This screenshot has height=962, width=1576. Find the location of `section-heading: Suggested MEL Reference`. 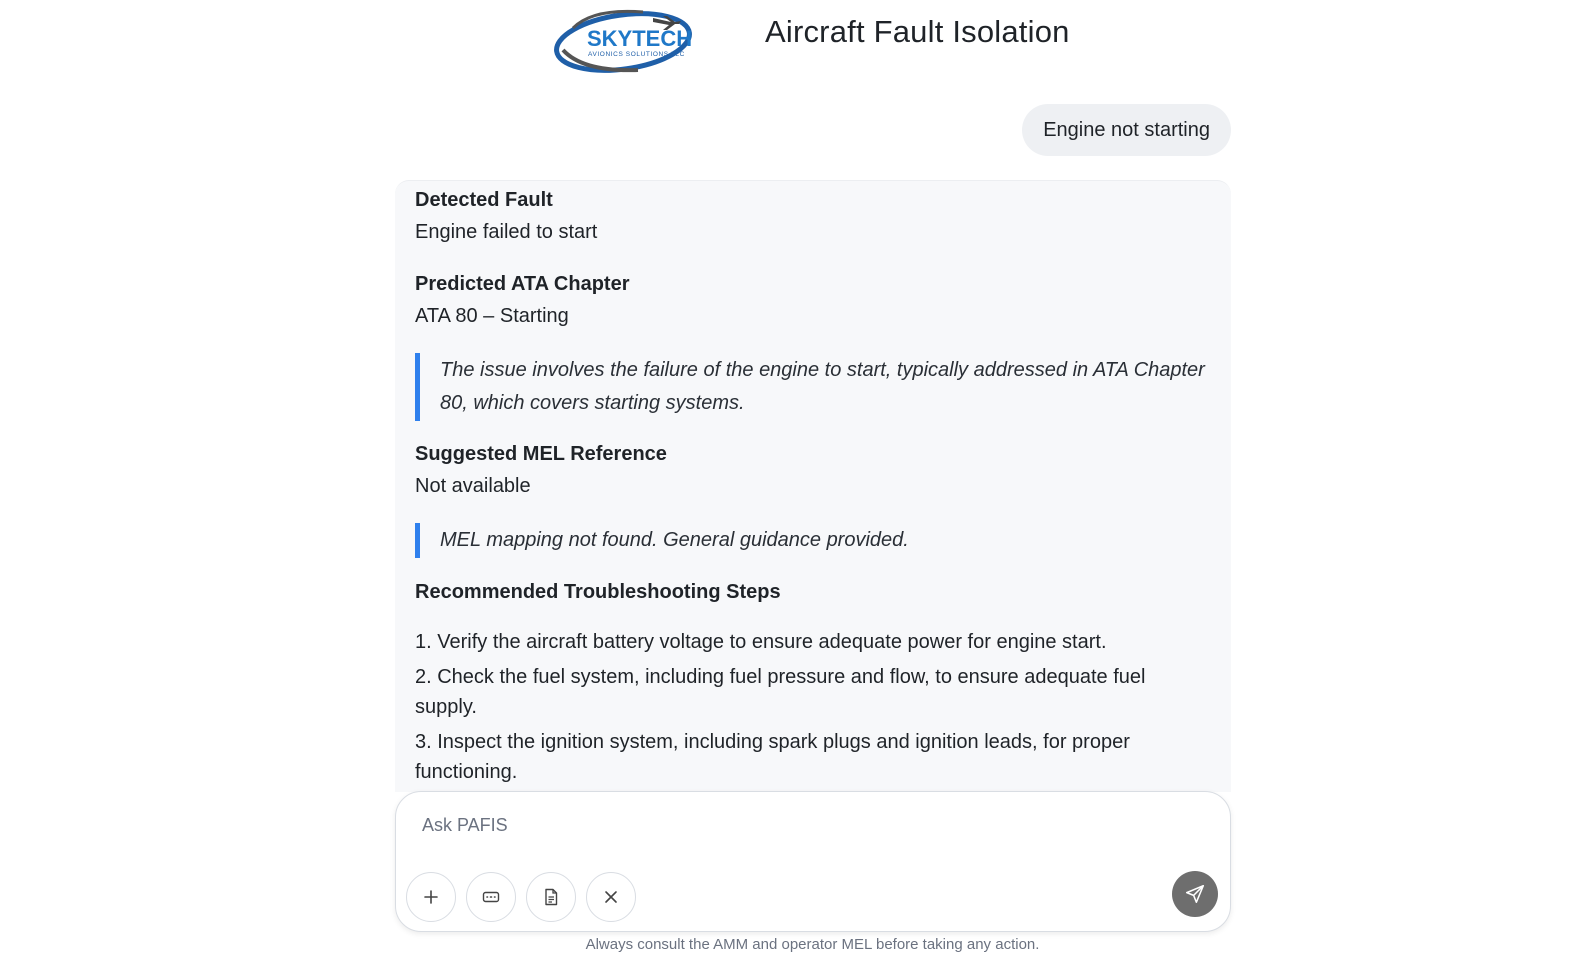

section-heading: Suggested MEL Reference is located at coordinates (541, 454).